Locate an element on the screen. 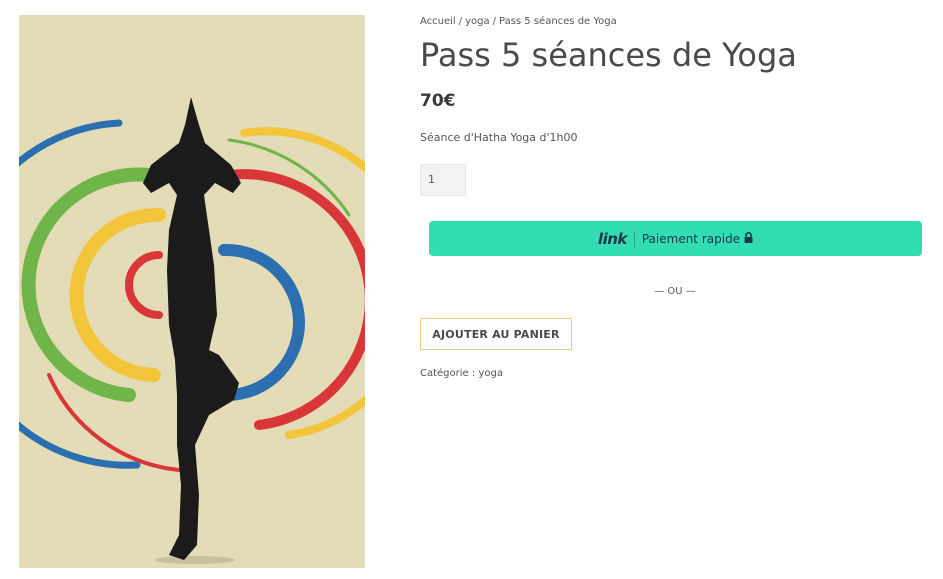 The width and height of the screenshot is (943, 579). product-price: 70€ is located at coordinates (438, 101).